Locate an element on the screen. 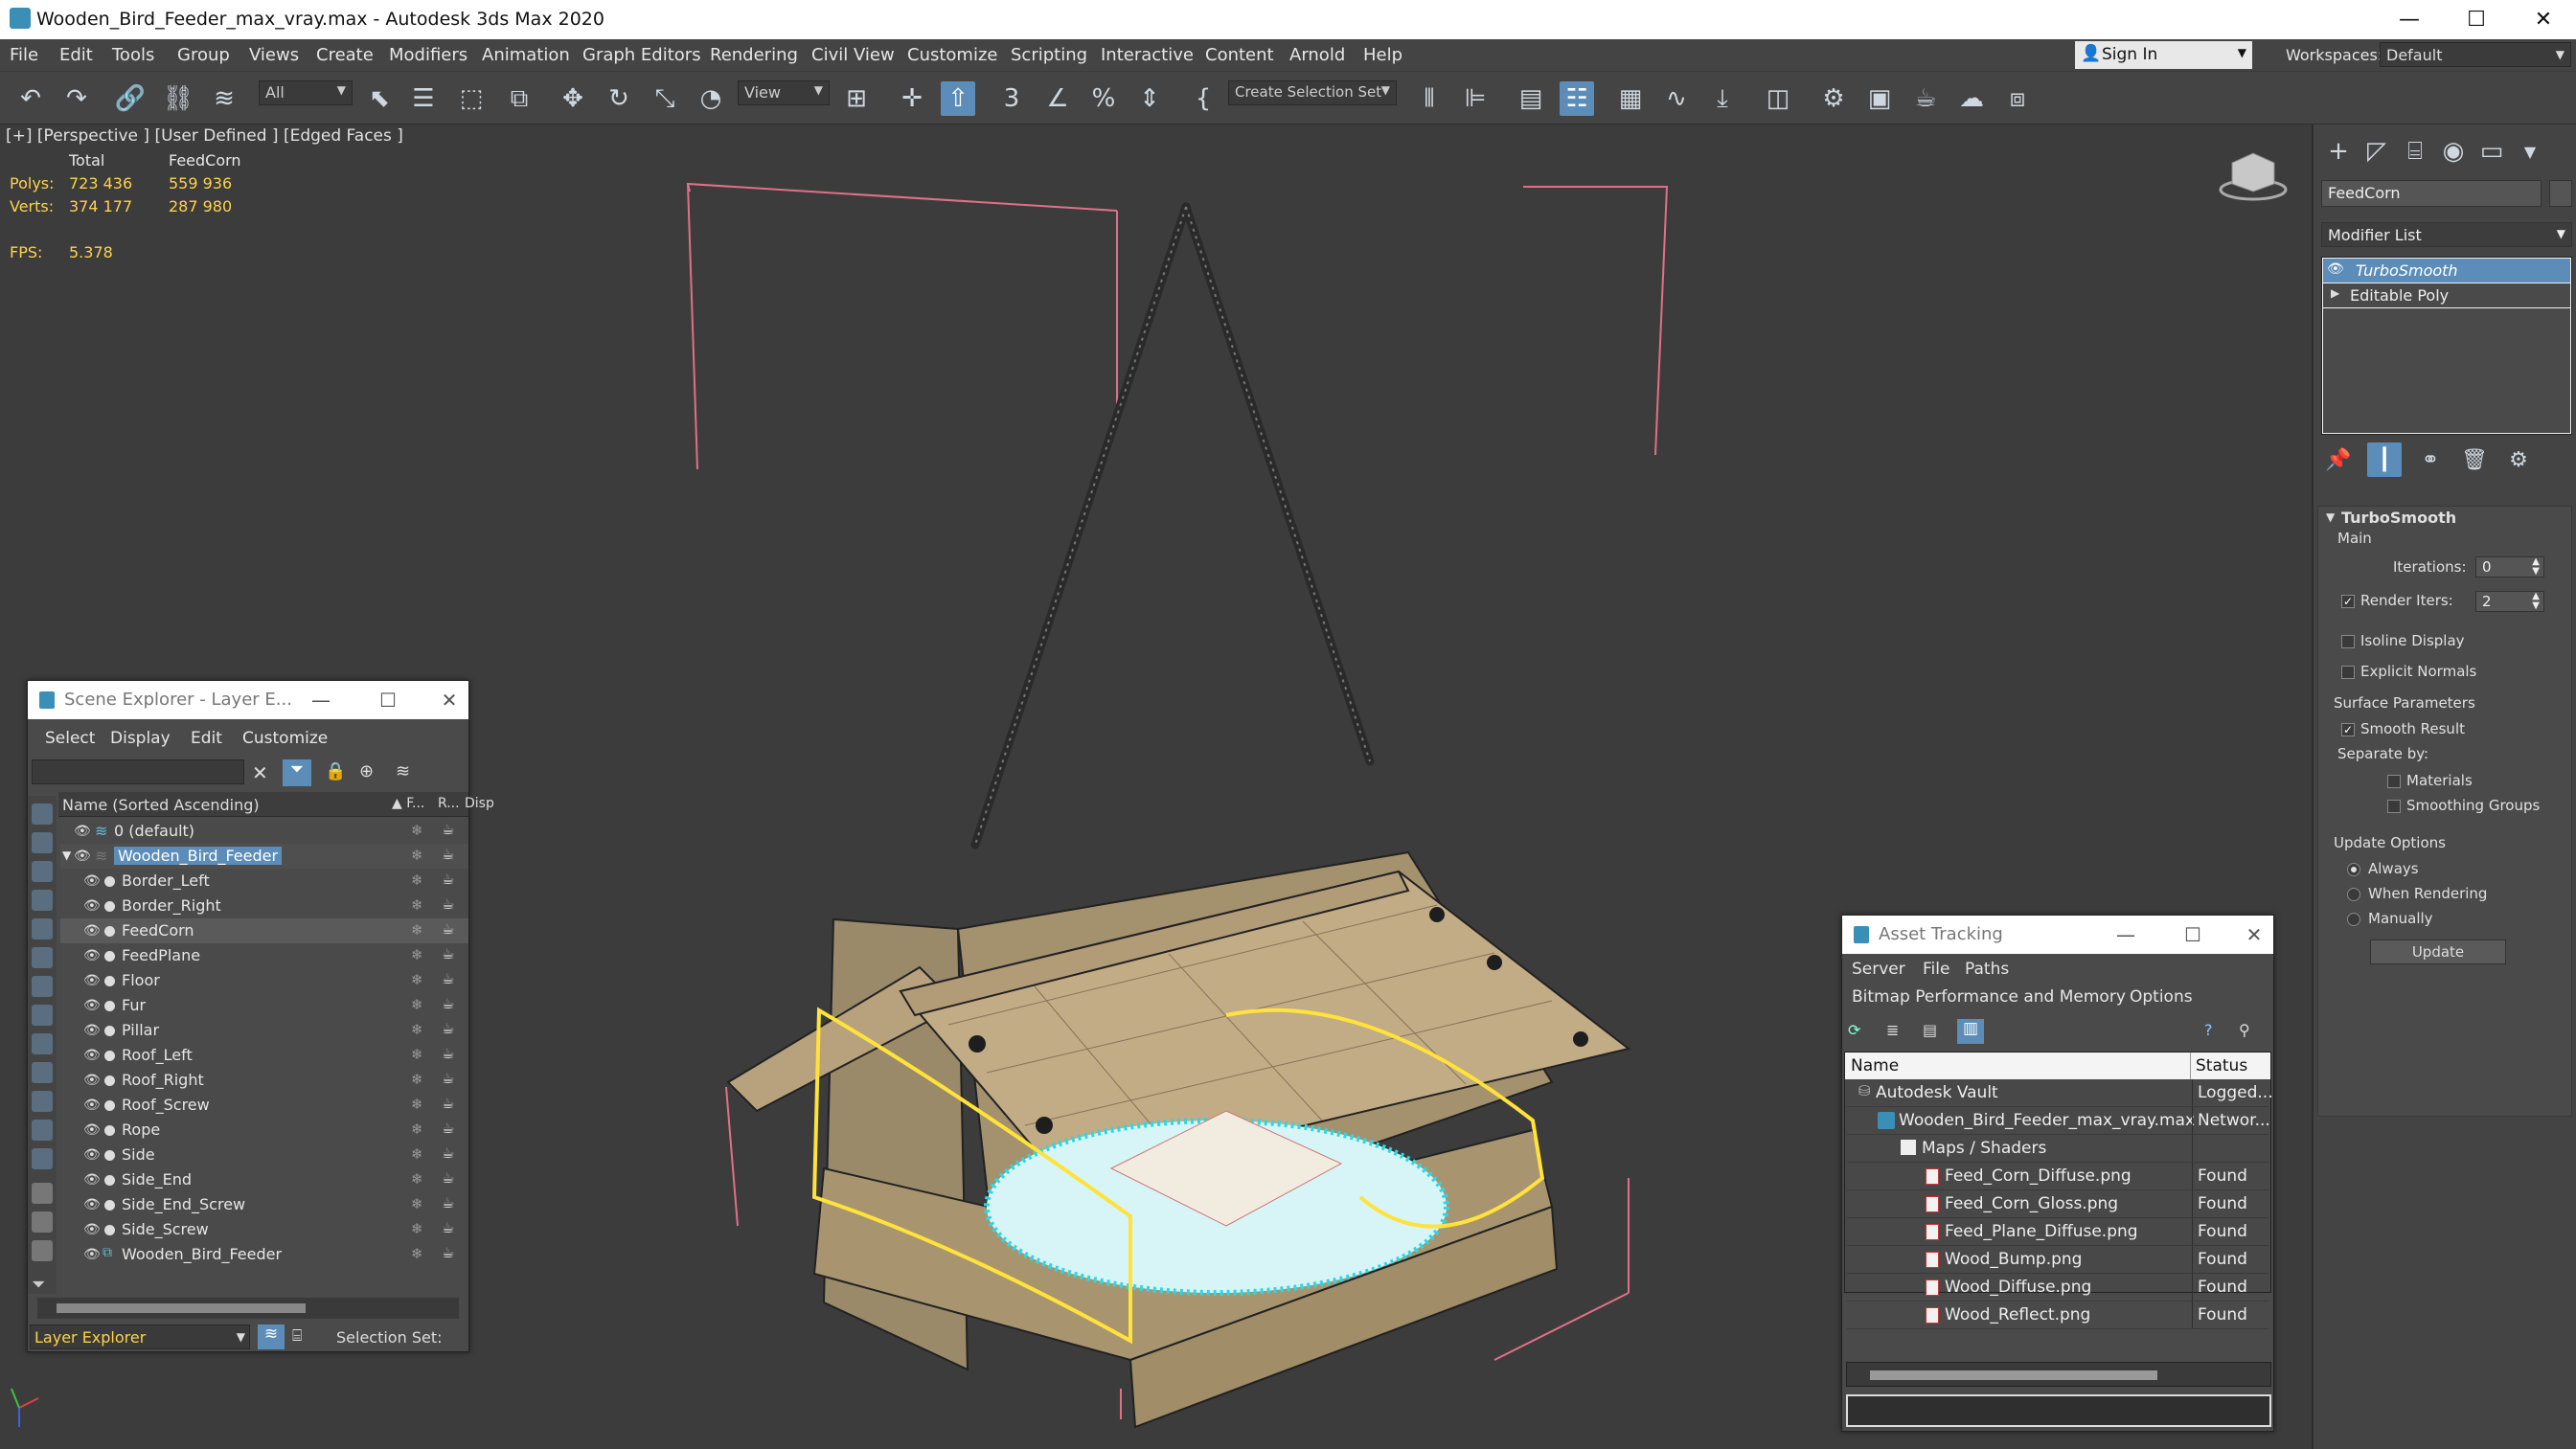 The height and width of the screenshot is (1449, 2576). se-mode-dropdown: Layer Explorer ▼ is located at coordinates (140, 1336).